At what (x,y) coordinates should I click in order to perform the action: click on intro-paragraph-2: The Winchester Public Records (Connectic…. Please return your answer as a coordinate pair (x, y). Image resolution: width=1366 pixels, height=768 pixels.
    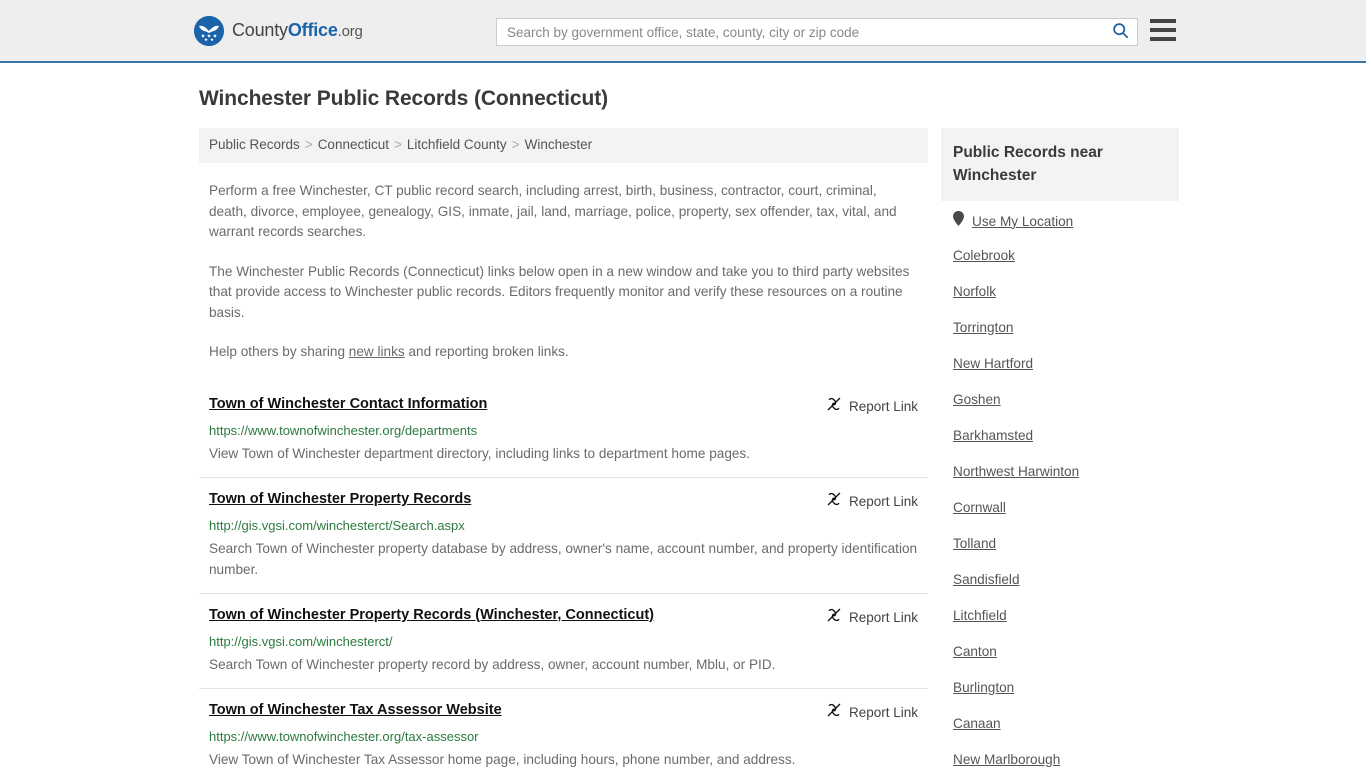
    Looking at the image, I should click on (559, 291).